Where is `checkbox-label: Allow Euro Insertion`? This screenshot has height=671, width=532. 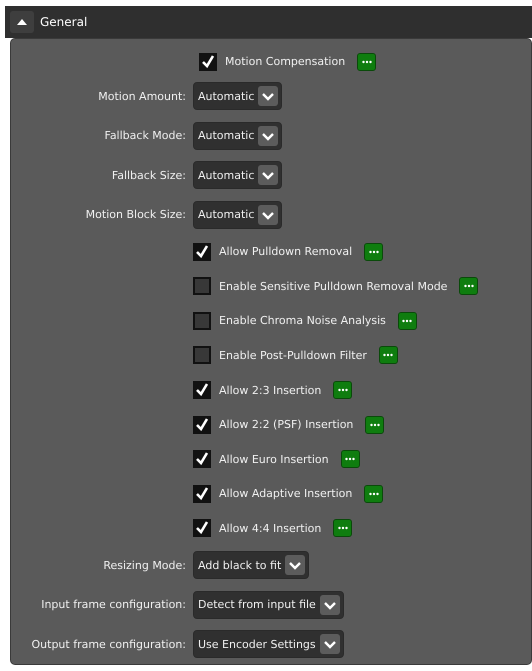 checkbox-label: Allow Euro Insertion is located at coordinates (274, 459).